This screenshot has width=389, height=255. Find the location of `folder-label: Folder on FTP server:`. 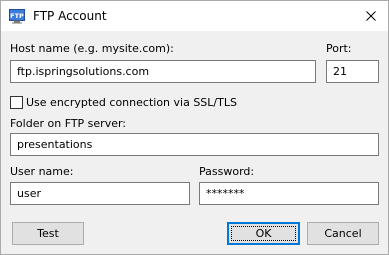

folder-label: Folder on FTP server: is located at coordinates (68, 123).